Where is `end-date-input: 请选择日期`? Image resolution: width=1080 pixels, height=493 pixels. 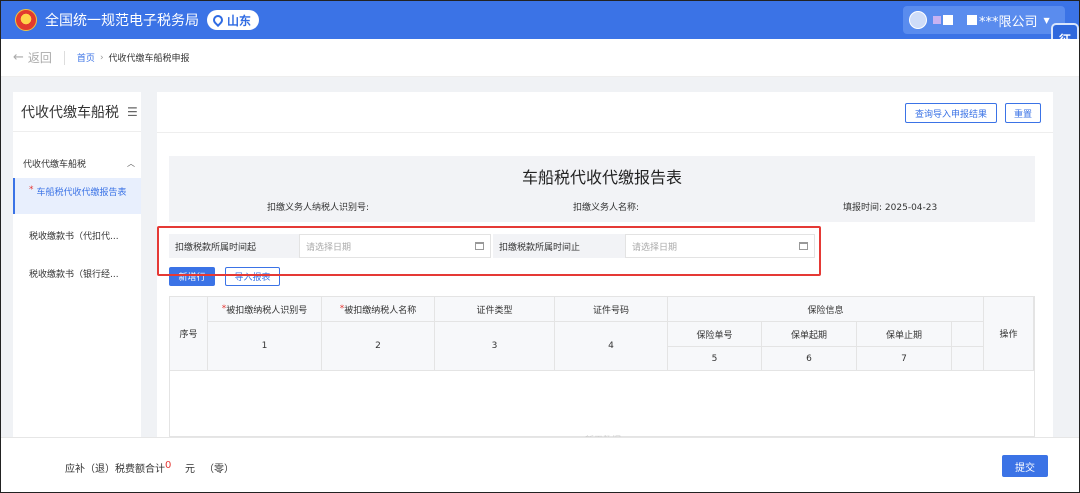
end-date-input: 请选择日期 is located at coordinates (720, 246).